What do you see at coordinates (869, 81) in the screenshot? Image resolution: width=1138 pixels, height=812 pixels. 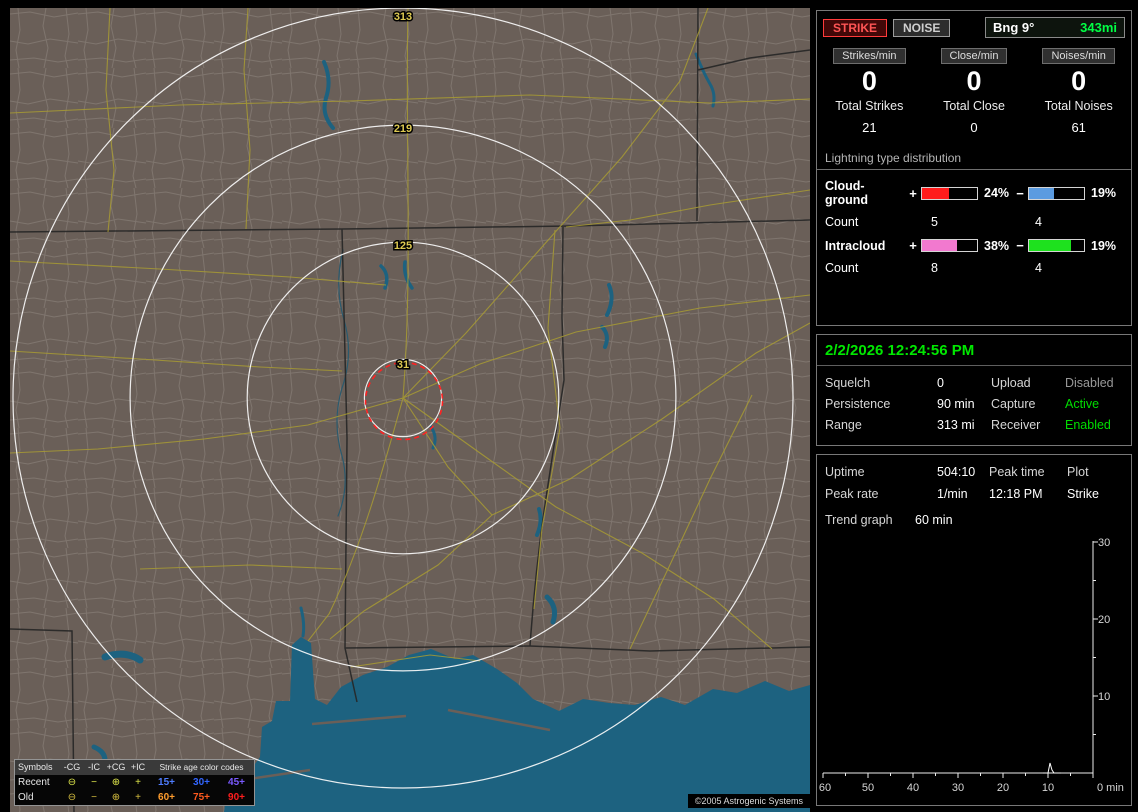 I see `strikes-per-min-value: 0` at bounding box center [869, 81].